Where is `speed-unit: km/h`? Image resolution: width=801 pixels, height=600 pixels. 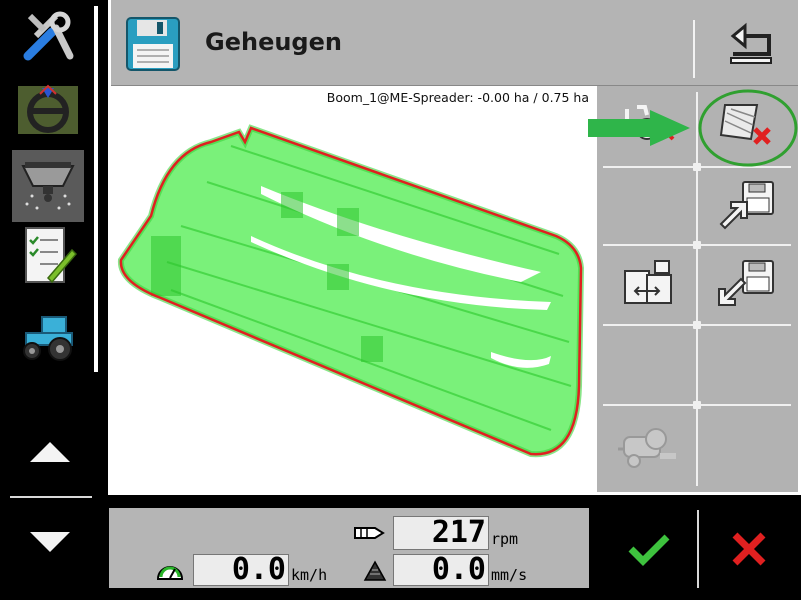
speed-unit: km/h is located at coordinates (309, 575).